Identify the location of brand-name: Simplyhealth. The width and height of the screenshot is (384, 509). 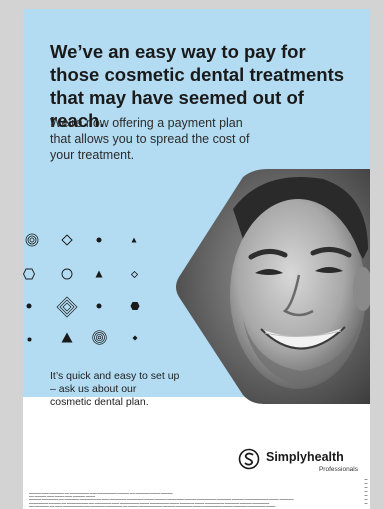
(305, 457).